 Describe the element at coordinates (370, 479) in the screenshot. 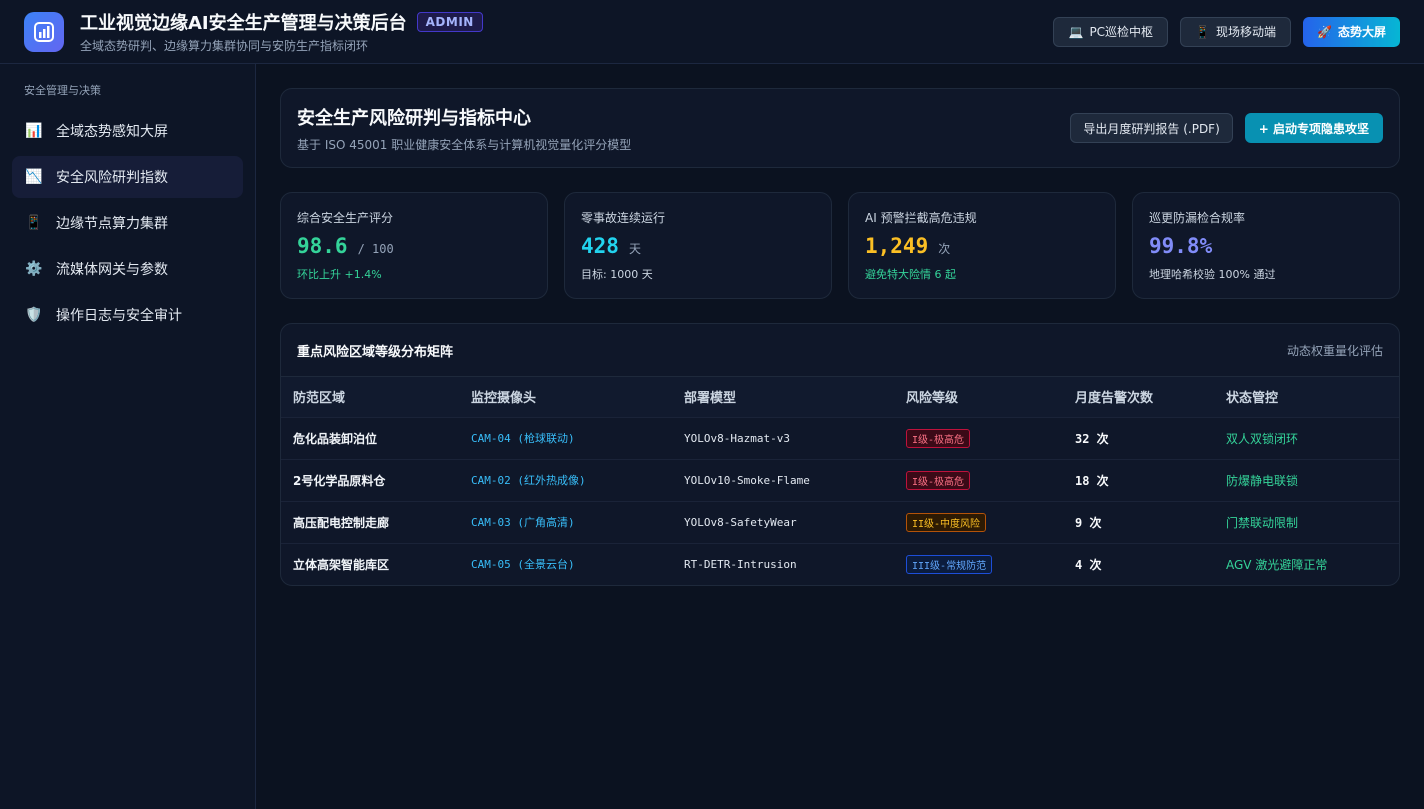

I see `zone-cell: 2号化学品原料仓` at that location.